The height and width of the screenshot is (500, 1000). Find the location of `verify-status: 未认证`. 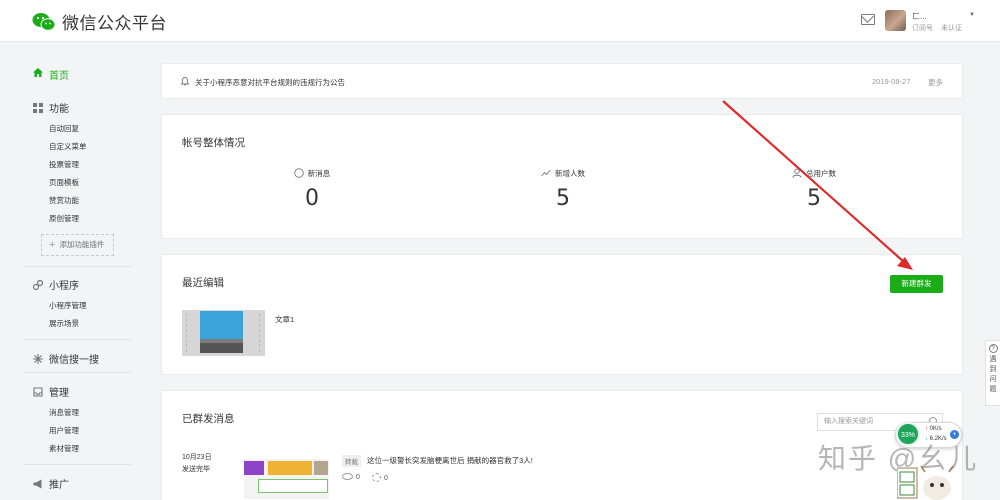

verify-status: 未认证 is located at coordinates (951, 28).